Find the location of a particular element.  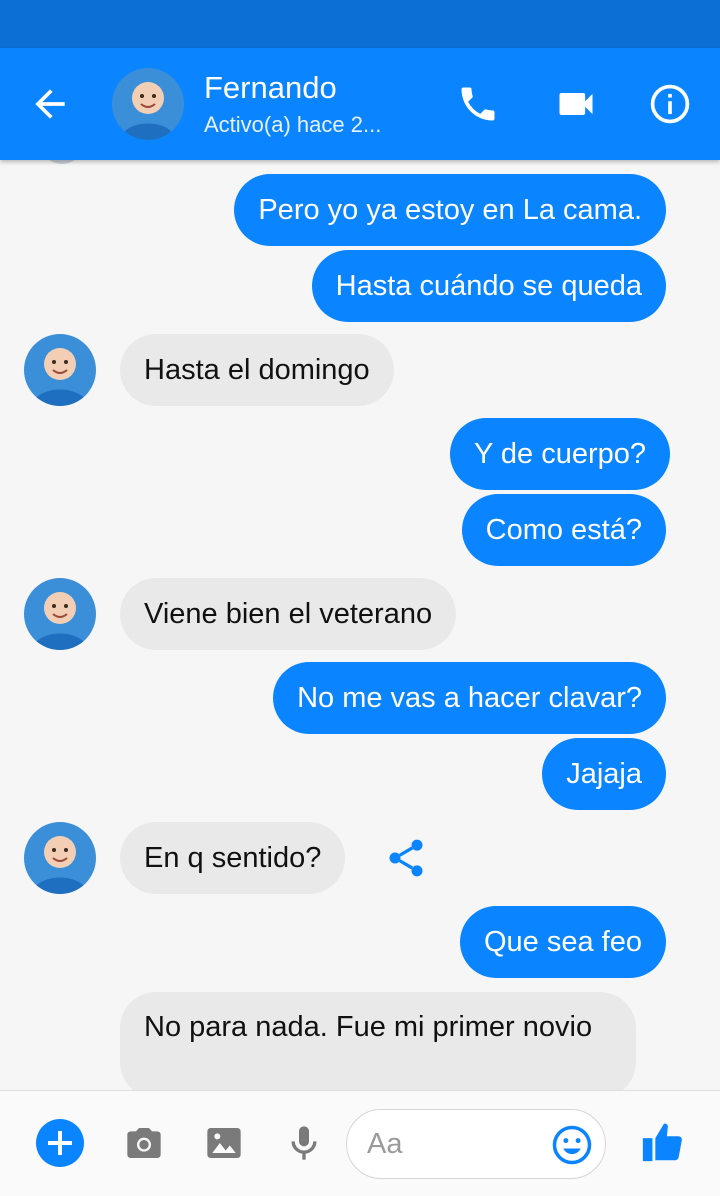

arrow-back-icon is located at coordinates (50, 104).